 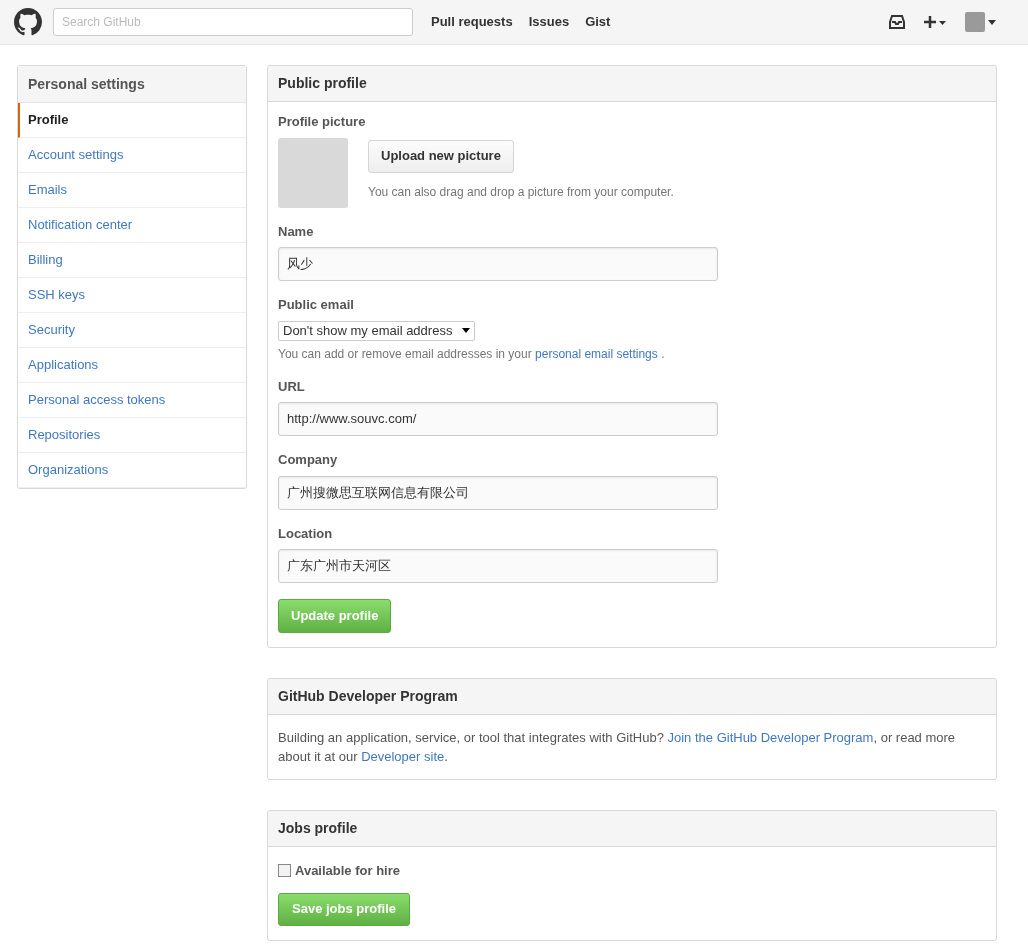 I want to click on sidebar-item: Personal access tokens, so click(x=132, y=400).